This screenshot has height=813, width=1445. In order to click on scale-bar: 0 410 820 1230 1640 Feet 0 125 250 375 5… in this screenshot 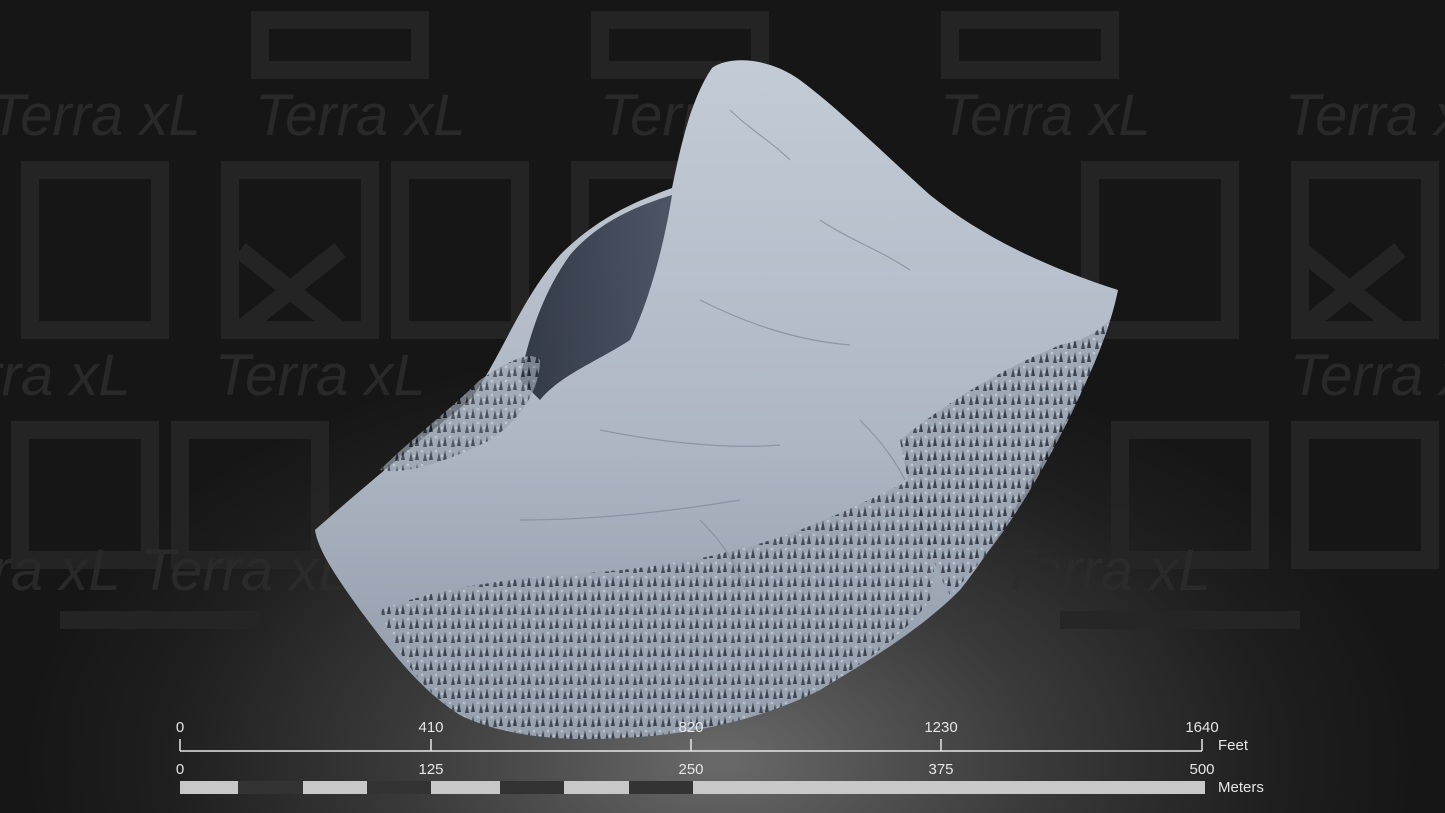, I will do `click(720, 757)`.